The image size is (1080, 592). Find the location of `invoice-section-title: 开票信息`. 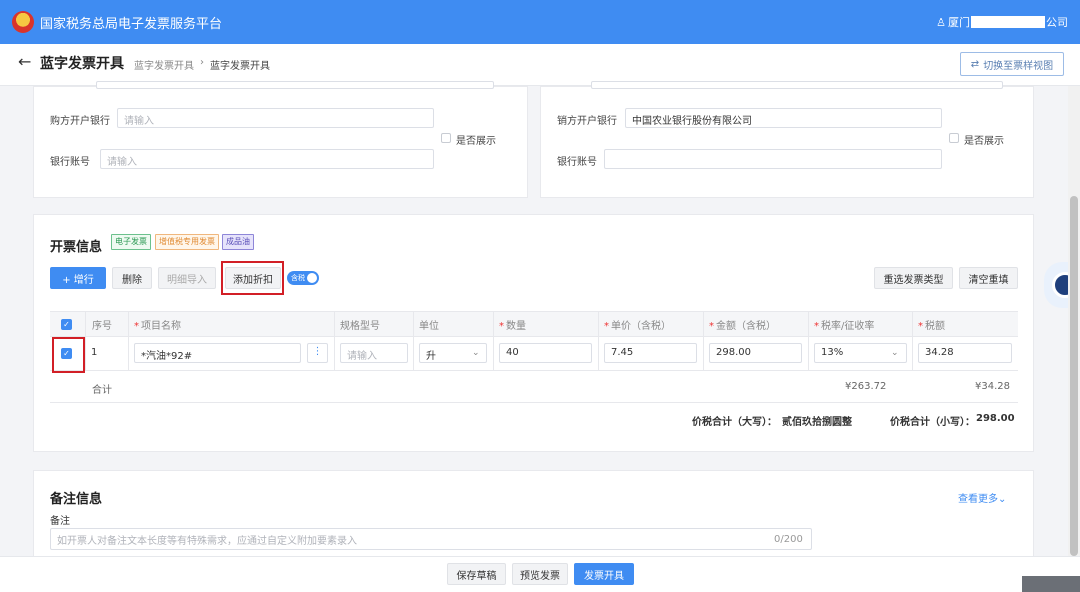

invoice-section-title: 开票信息 is located at coordinates (76, 247).